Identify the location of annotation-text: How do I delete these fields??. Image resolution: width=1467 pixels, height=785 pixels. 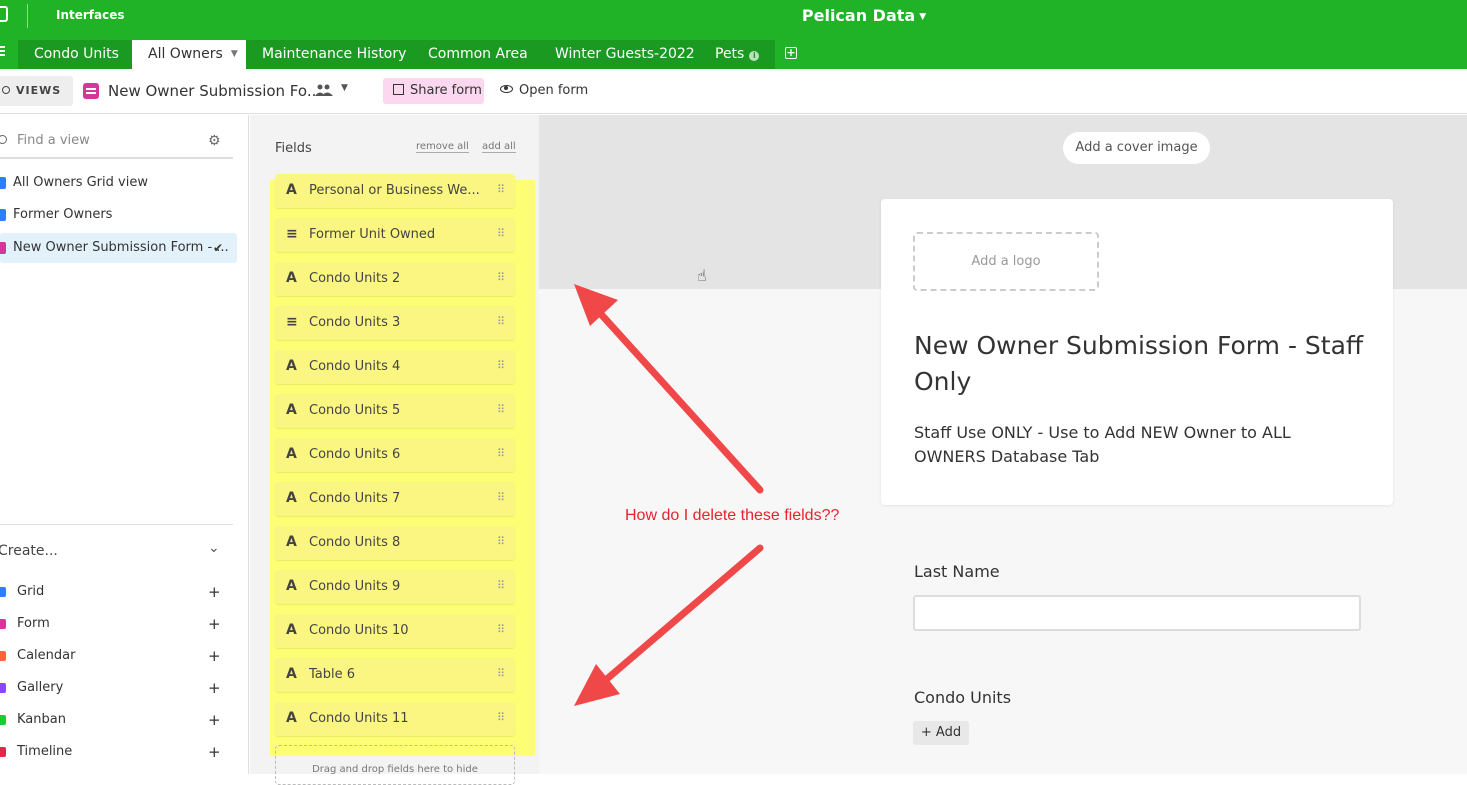
(732, 515).